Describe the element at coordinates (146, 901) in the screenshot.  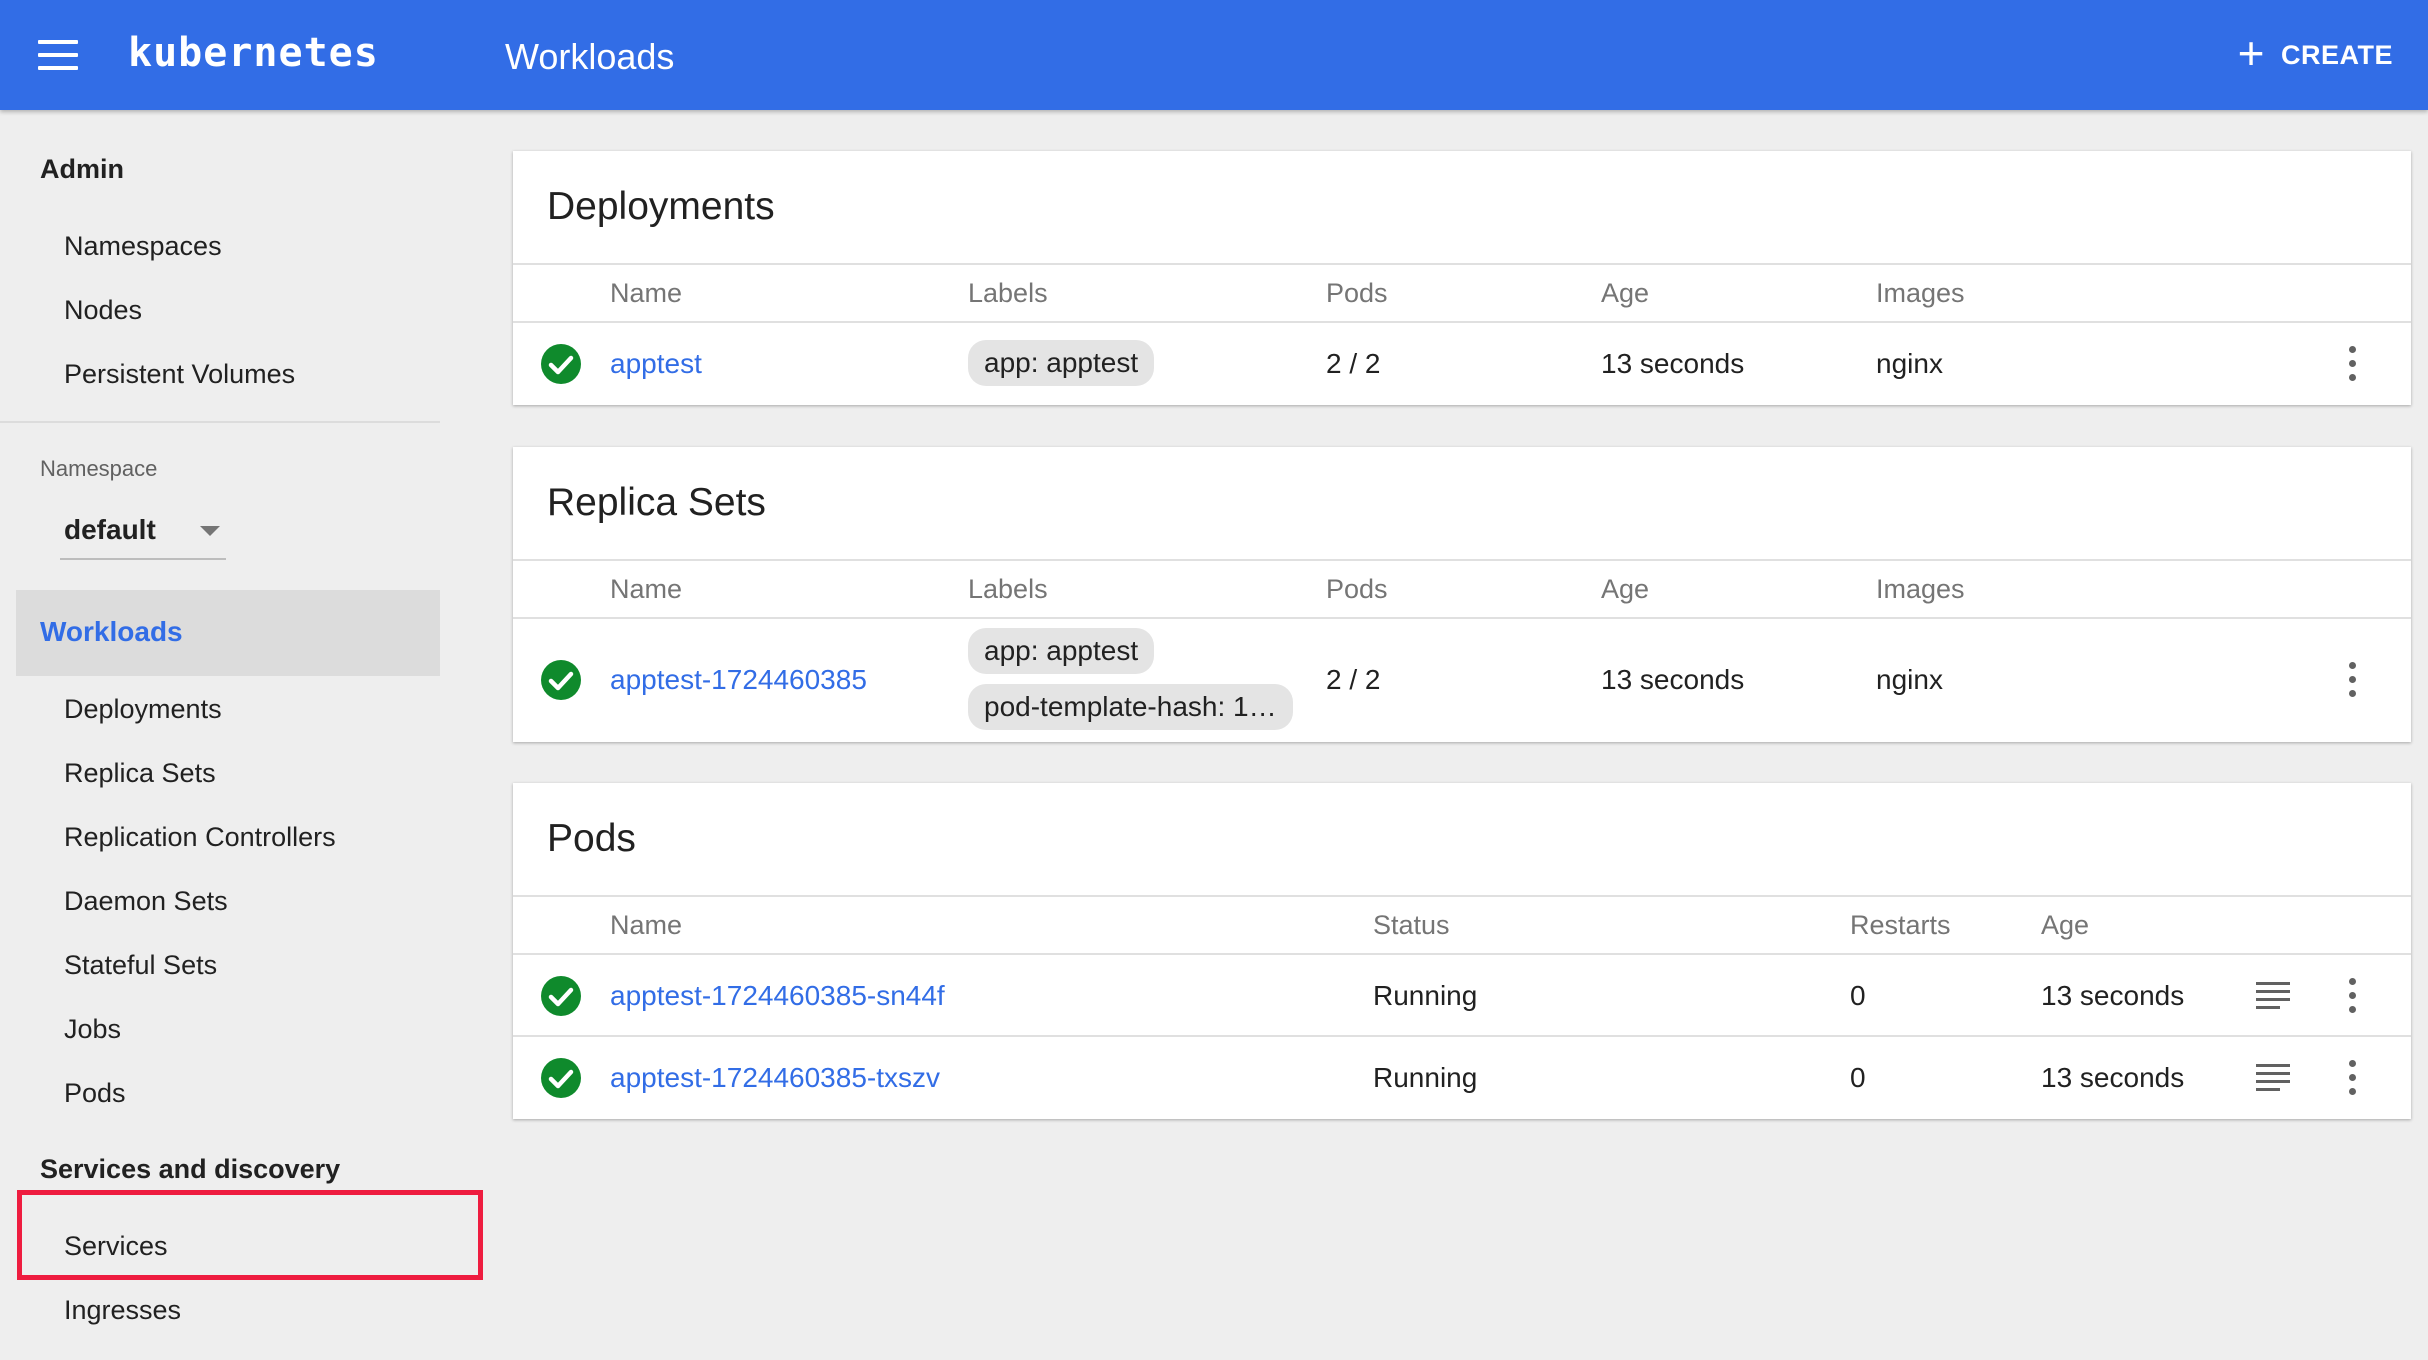
I see `sidebar-item-daemon-sets: Daemon Sets` at that location.